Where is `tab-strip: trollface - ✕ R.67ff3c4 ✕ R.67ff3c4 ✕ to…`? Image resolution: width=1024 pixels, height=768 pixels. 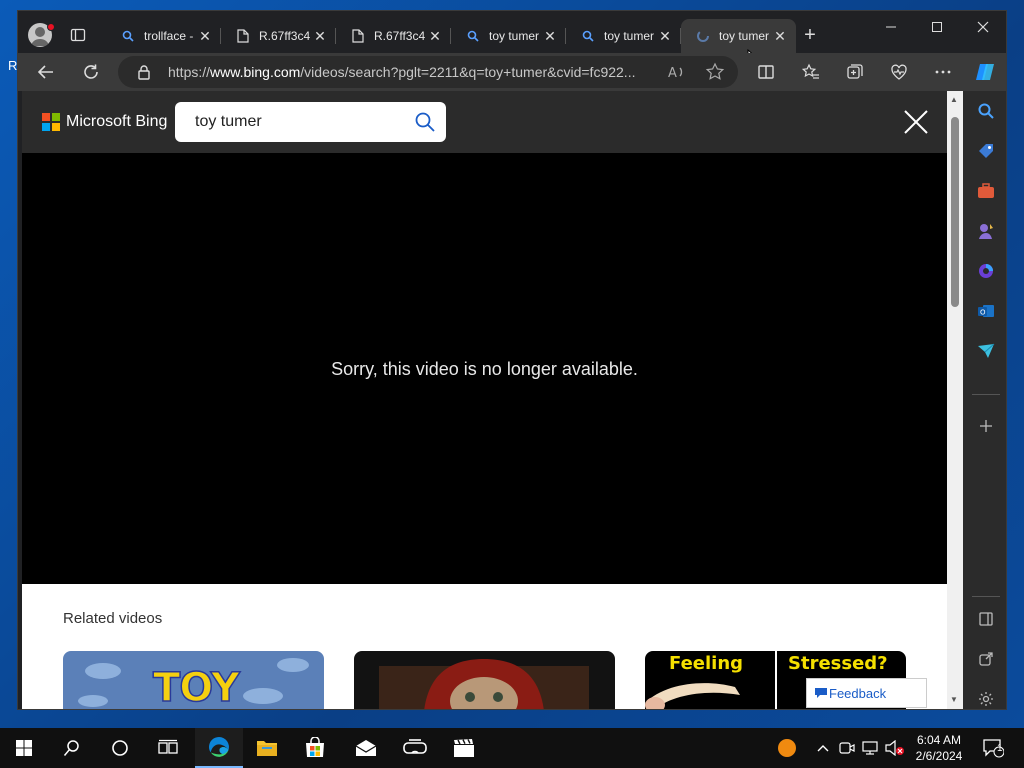
tab-strip: trollface - ✕ R.67ff3c4 ✕ R.67ff3c4 ✕ to… is located at coordinates (451, 36).